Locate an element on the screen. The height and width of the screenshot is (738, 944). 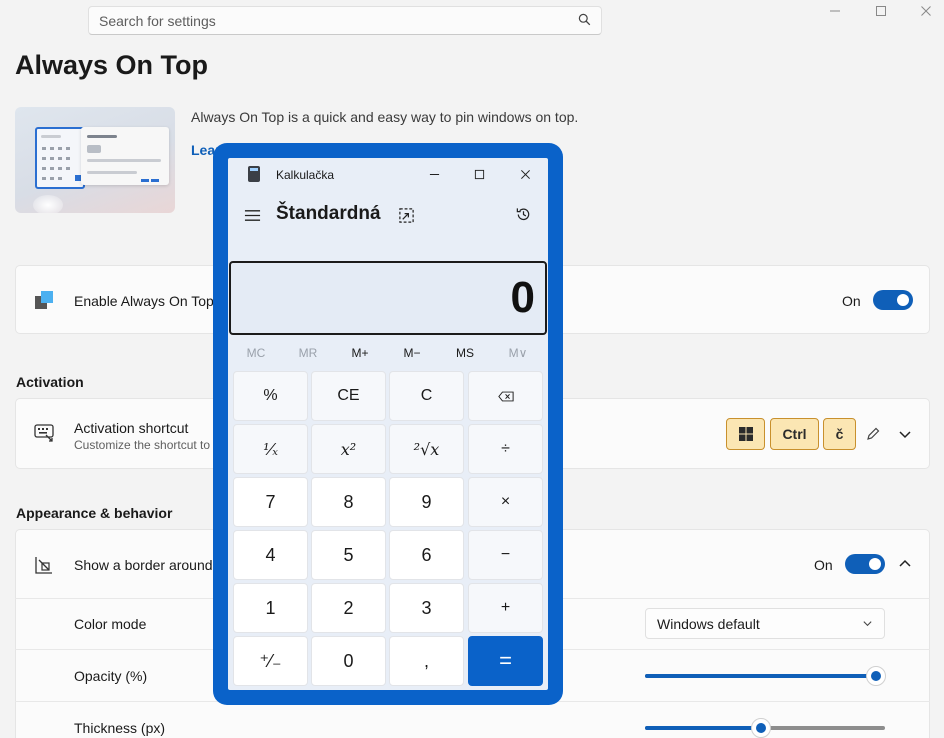
memory-subtract-button: M− is located at coordinates (412, 353).